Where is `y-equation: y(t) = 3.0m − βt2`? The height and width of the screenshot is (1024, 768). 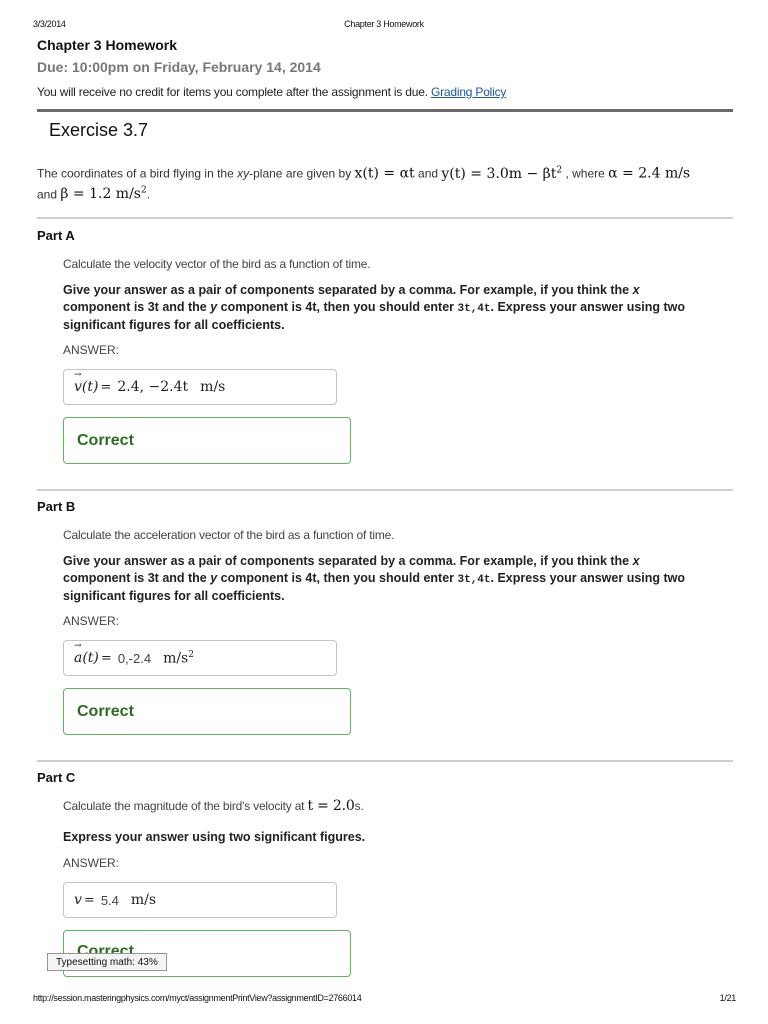
y-equation: y(t) = 3.0m − βt2 is located at coordinates (501, 173).